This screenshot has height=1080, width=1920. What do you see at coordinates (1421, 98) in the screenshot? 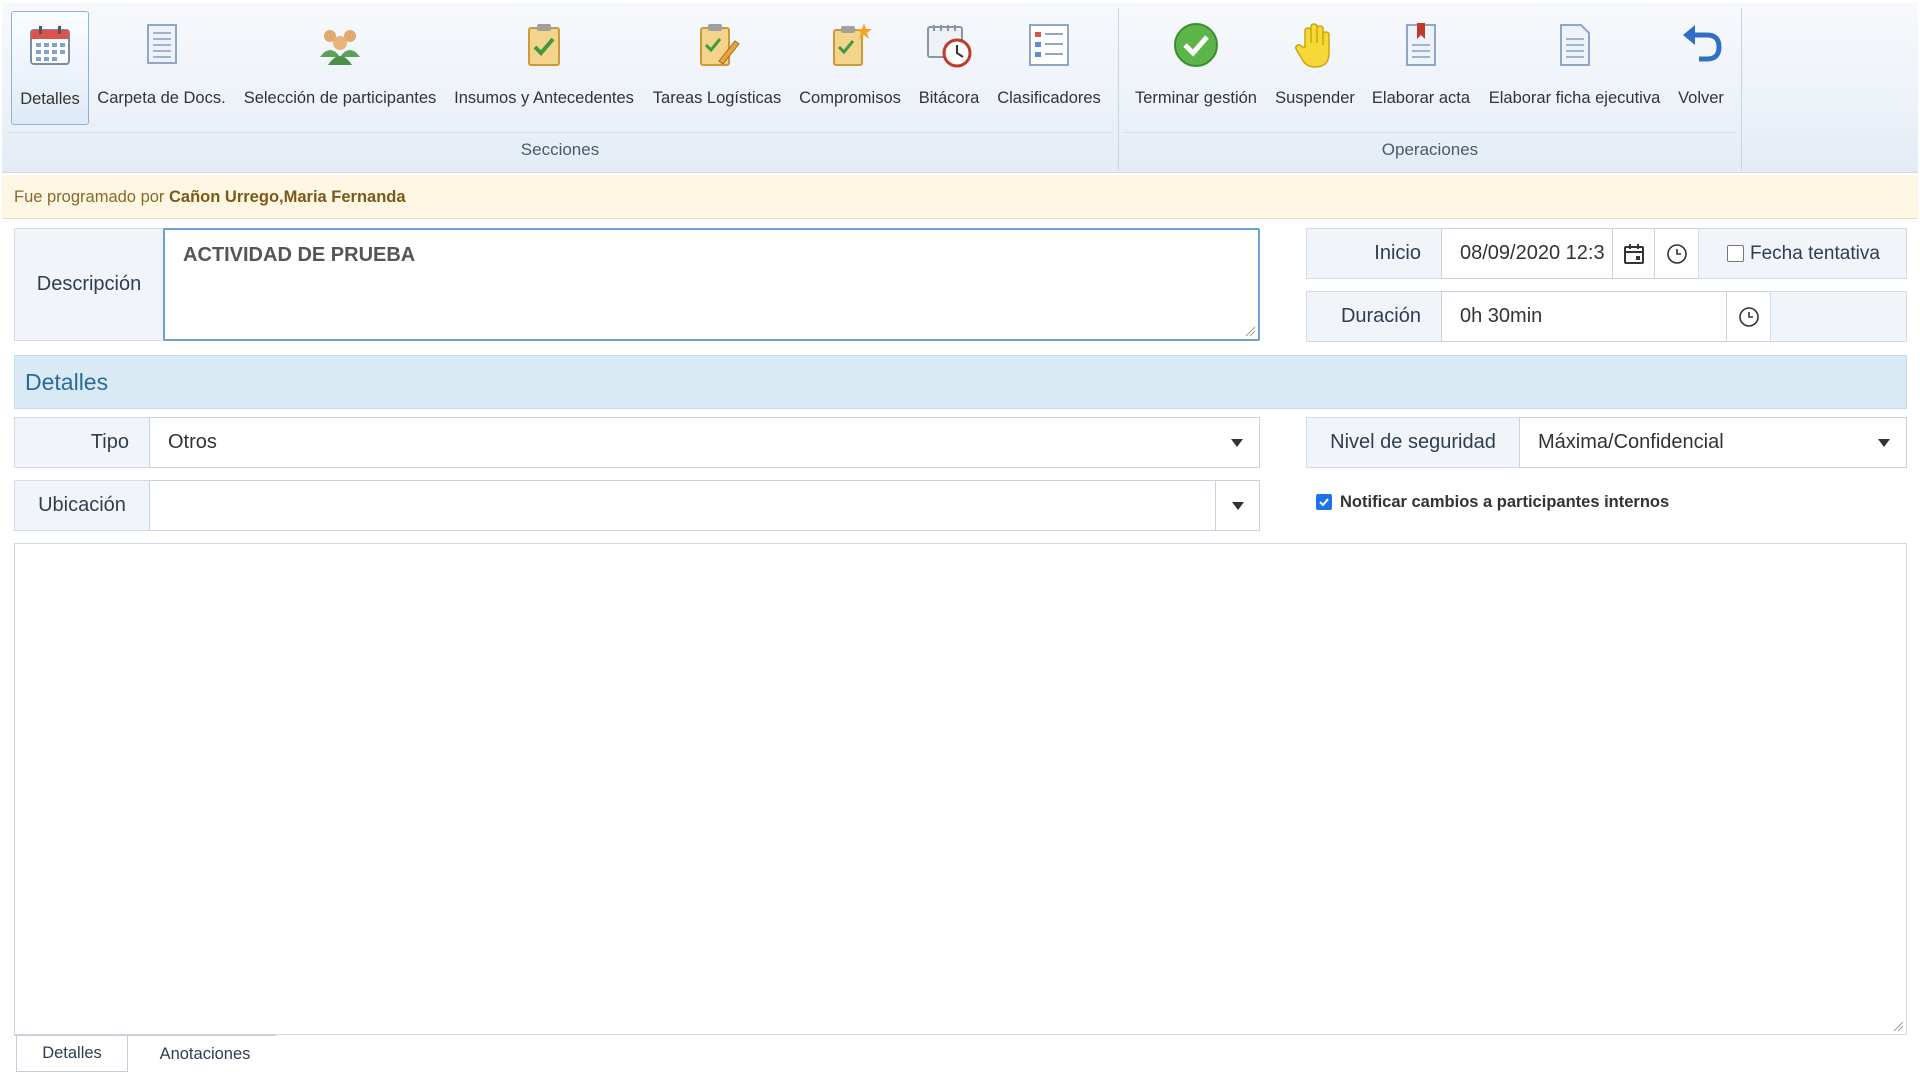
I see `ribbon-label: Elaborar acta` at bounding box center [1421, 98].